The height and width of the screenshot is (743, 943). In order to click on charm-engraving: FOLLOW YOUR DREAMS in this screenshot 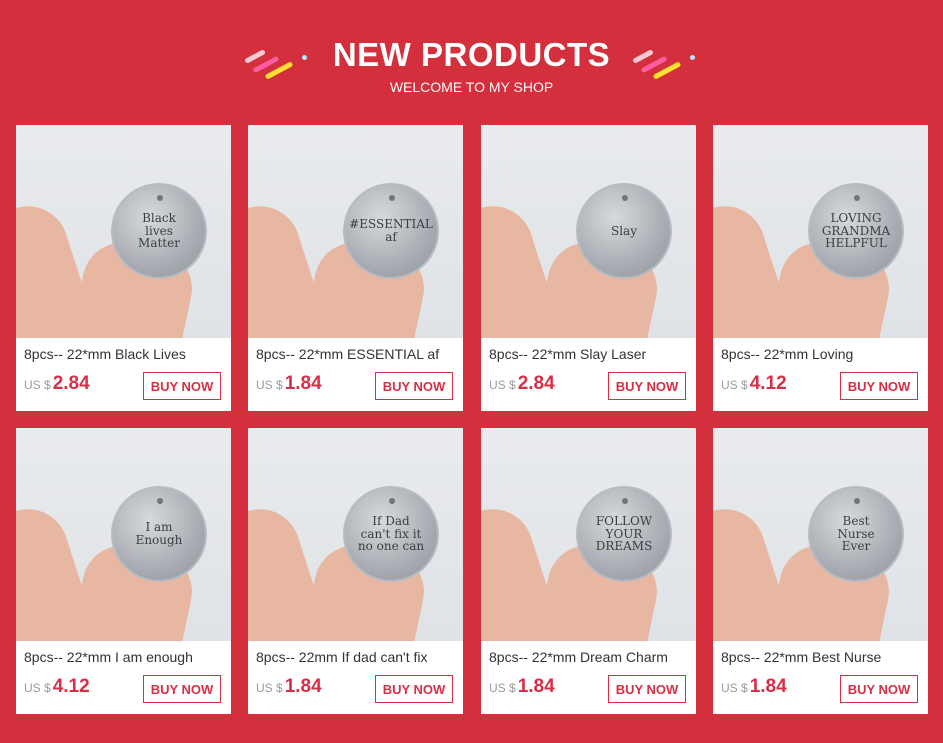, I will do `click(624, 534)`.